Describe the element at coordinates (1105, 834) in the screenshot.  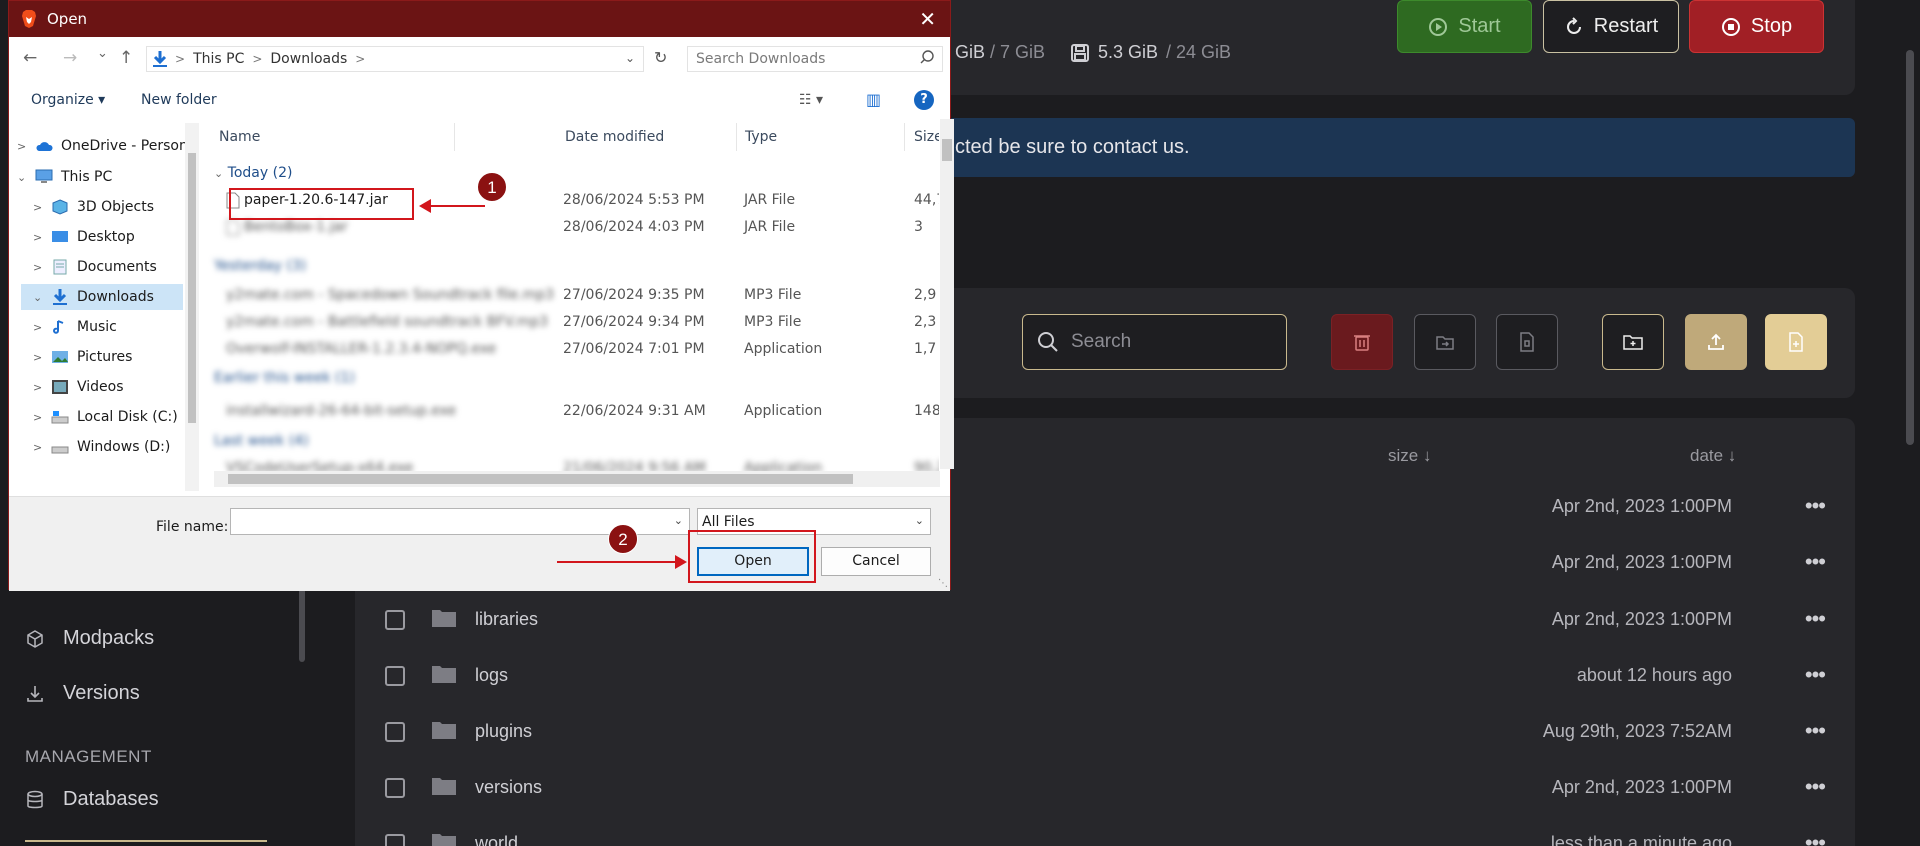
I see `file-row: world less than a minute ago •••` at that location.